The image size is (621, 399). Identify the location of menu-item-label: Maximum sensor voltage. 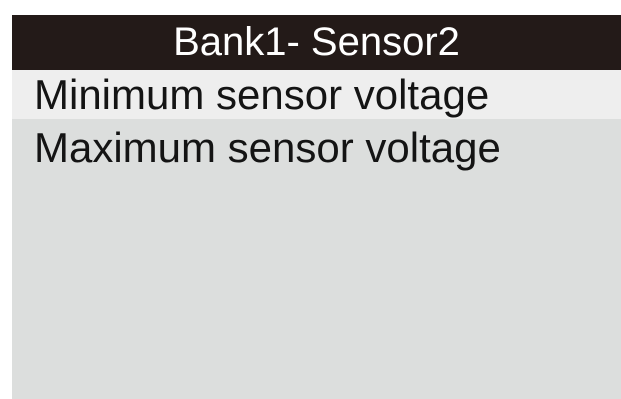
(267, 147).